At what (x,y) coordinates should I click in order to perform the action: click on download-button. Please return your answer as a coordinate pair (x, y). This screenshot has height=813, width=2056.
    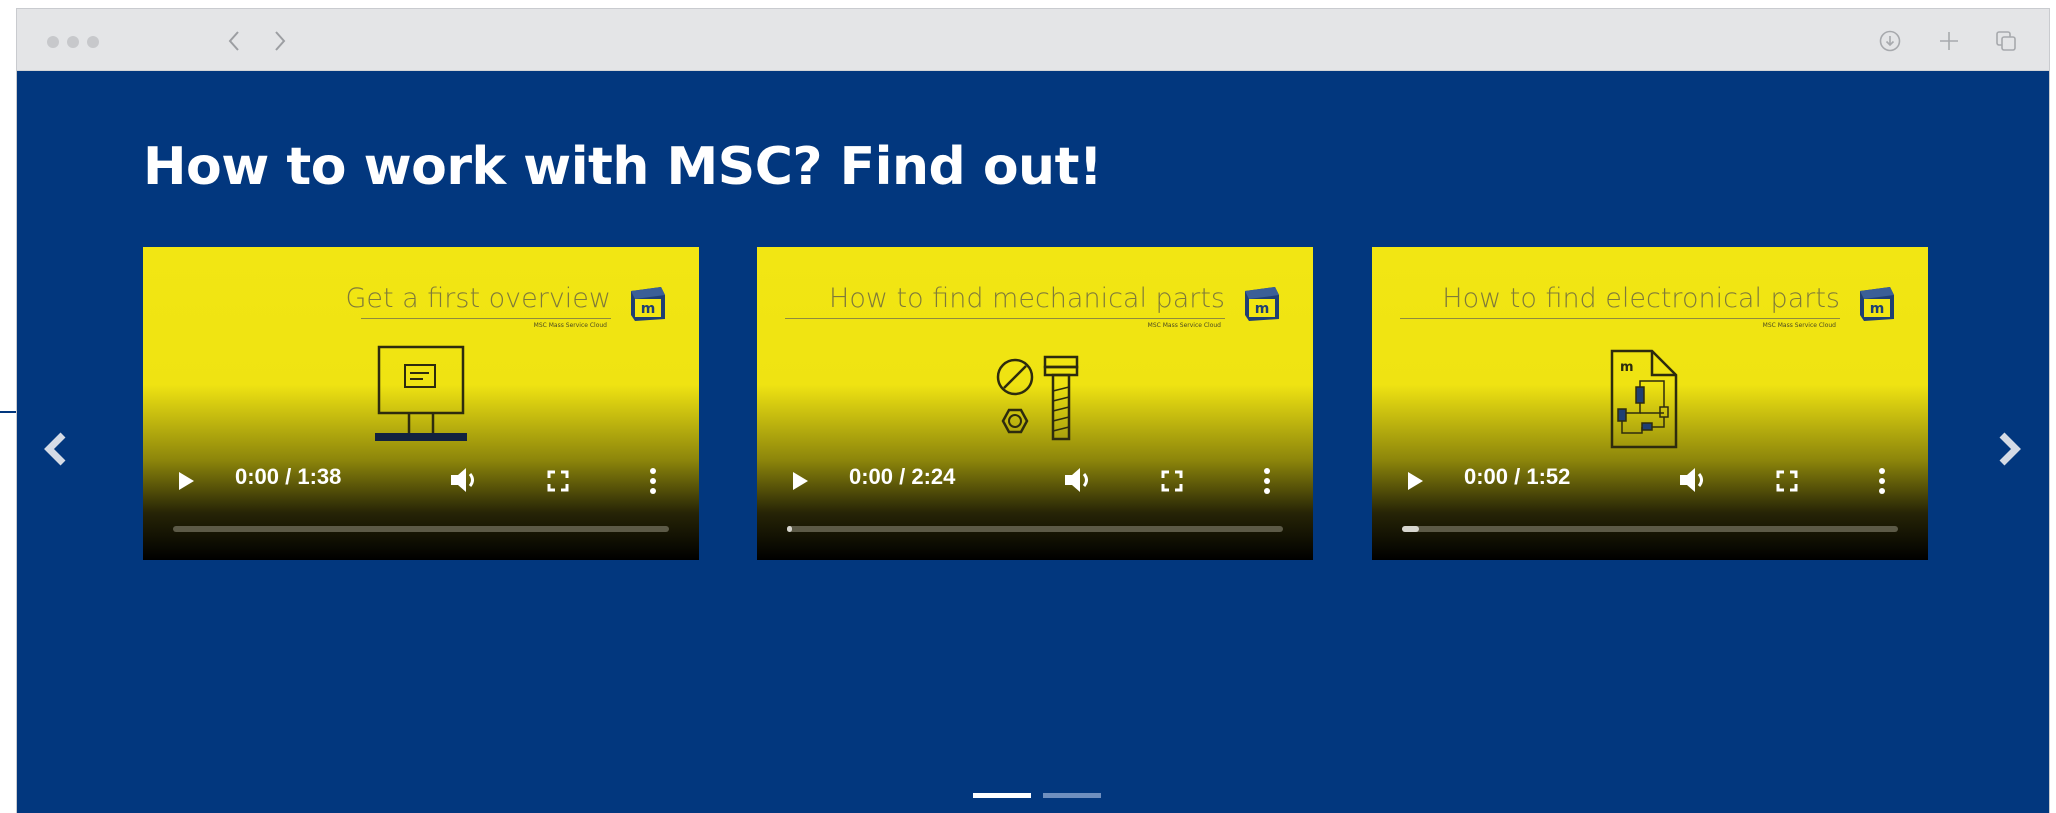
    Looking at the image, I should click on (1890, 41).